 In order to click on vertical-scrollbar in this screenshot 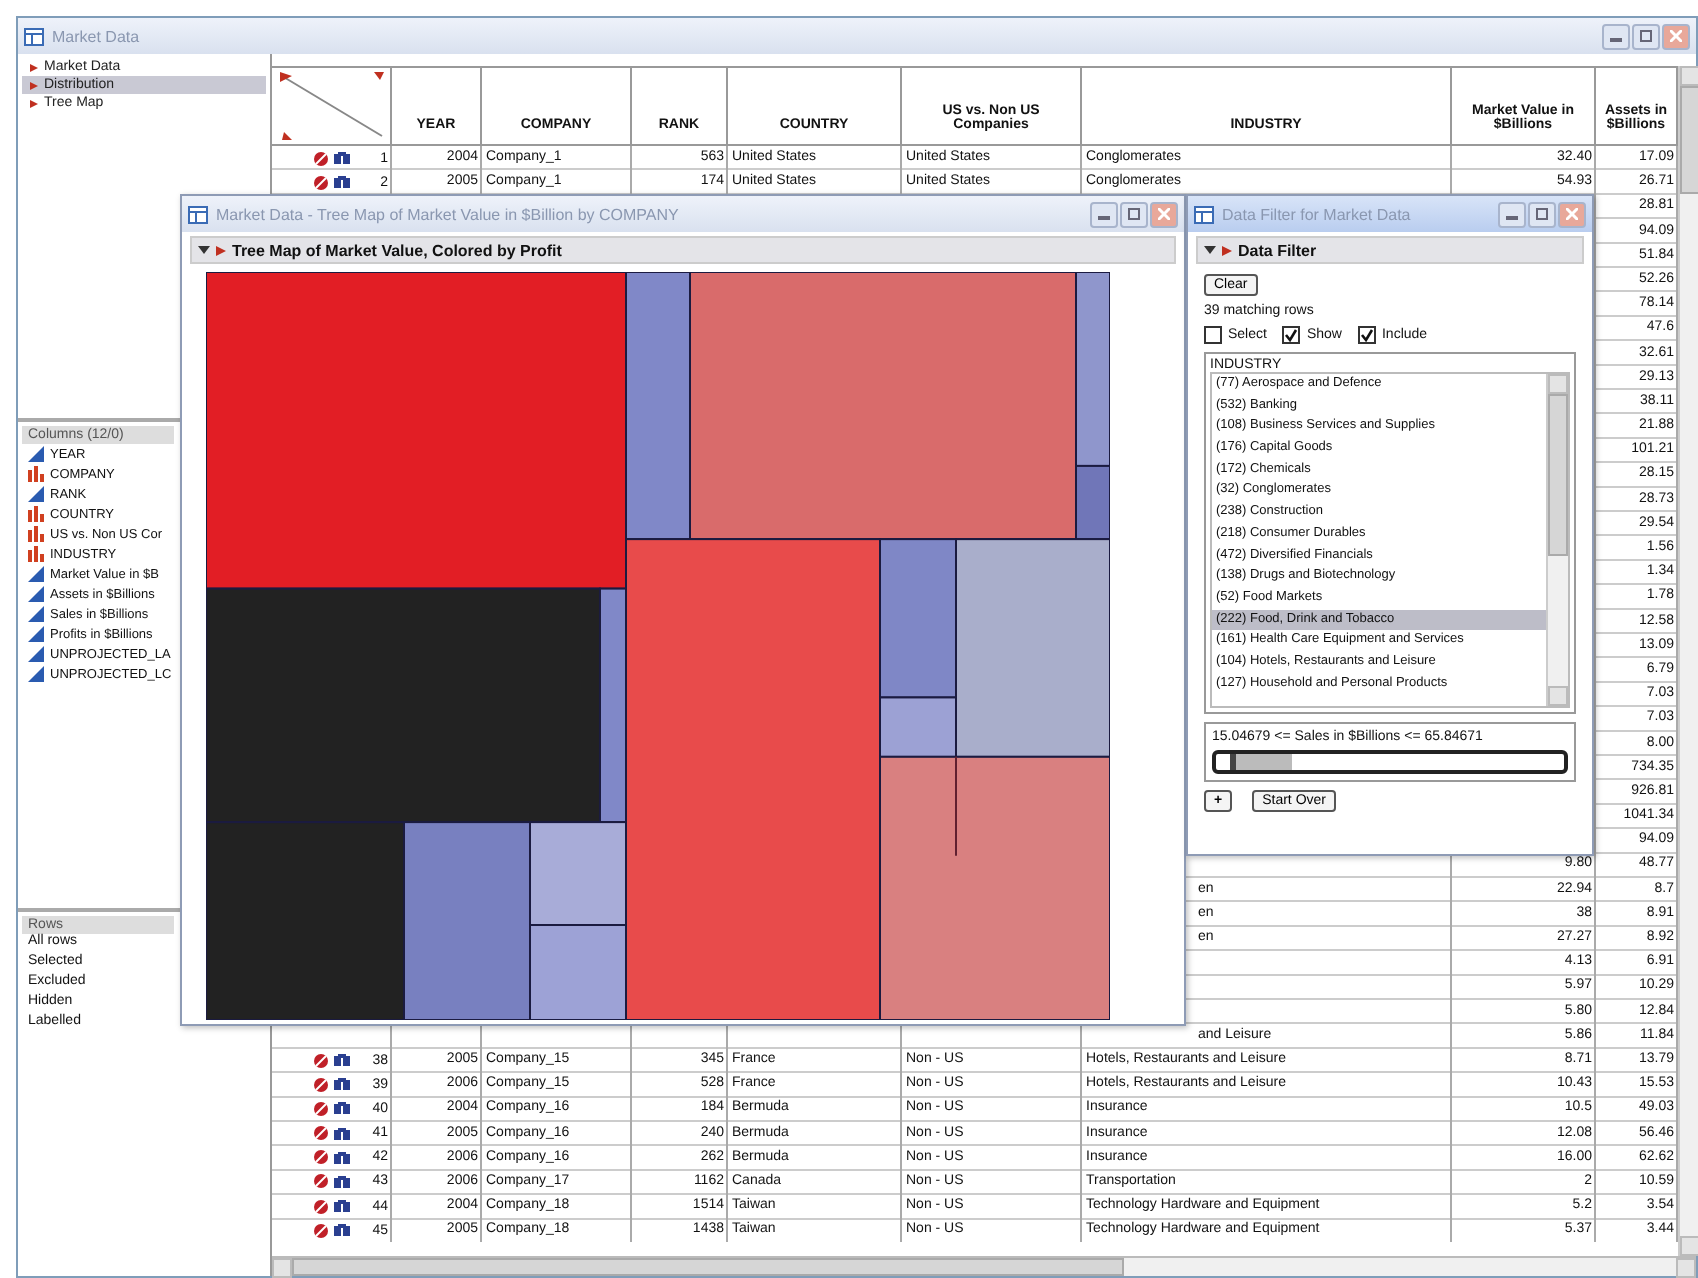, I will do `click(1688, 661)`.